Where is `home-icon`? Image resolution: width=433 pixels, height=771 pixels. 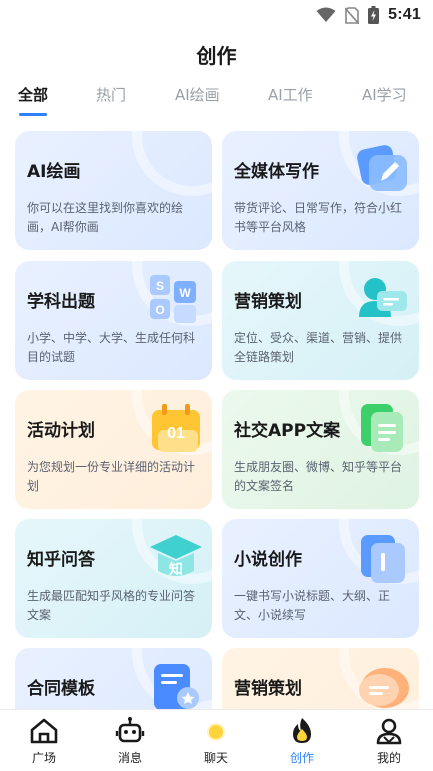
home-icon is located at coordinates (44, 731).